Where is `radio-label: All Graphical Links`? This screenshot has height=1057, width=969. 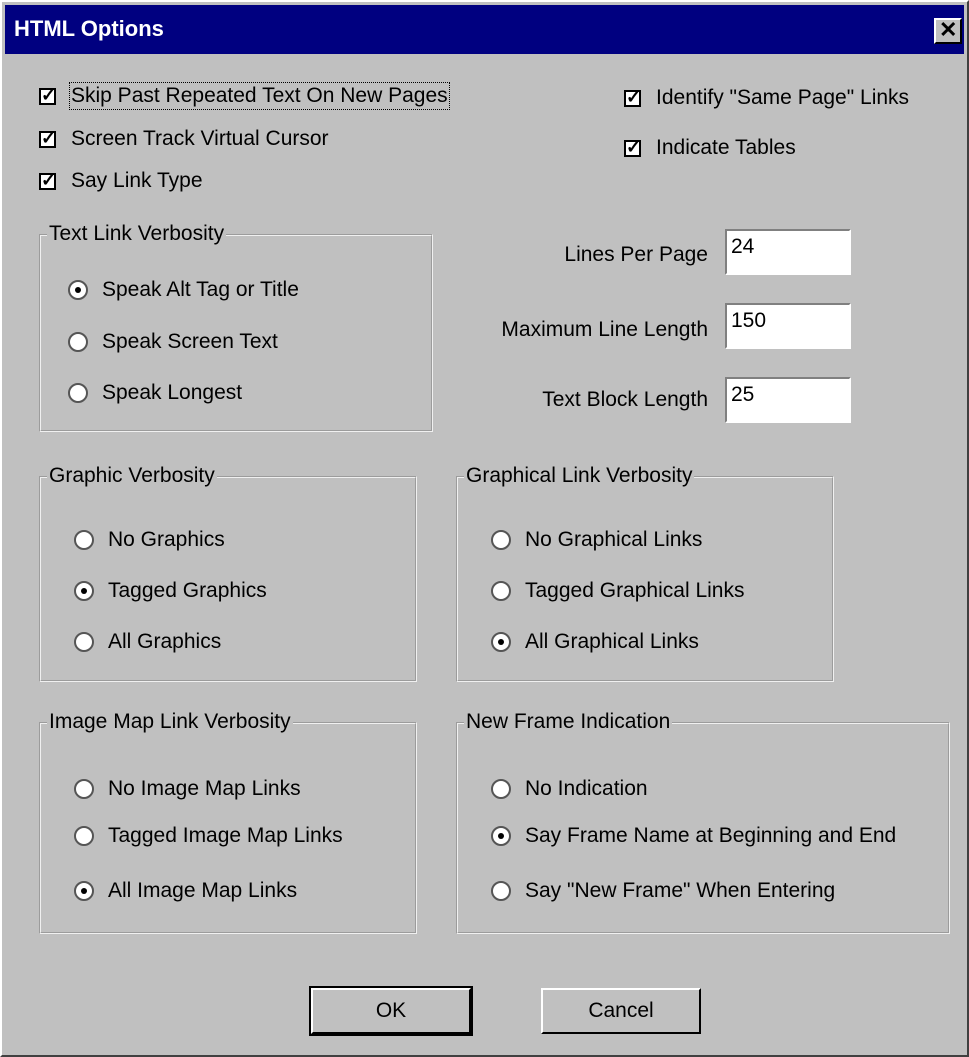
radio-label: All Graphical Links is located at coordinates (612, 641).